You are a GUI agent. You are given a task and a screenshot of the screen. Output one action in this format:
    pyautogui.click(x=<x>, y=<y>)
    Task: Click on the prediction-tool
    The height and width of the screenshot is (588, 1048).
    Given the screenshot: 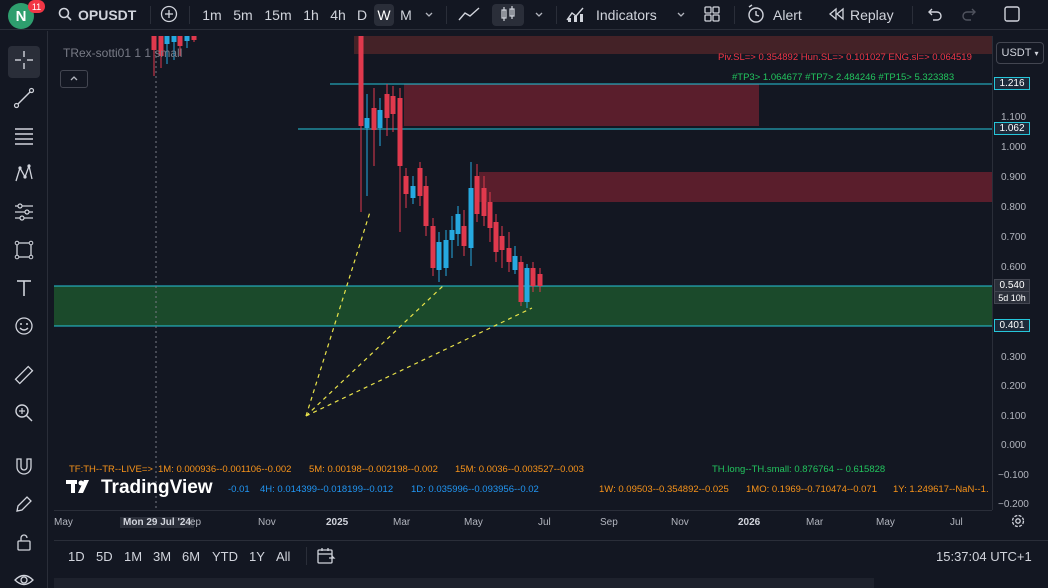 What is the action you would take?
    pyautogui.click(x=24, y=214)
    